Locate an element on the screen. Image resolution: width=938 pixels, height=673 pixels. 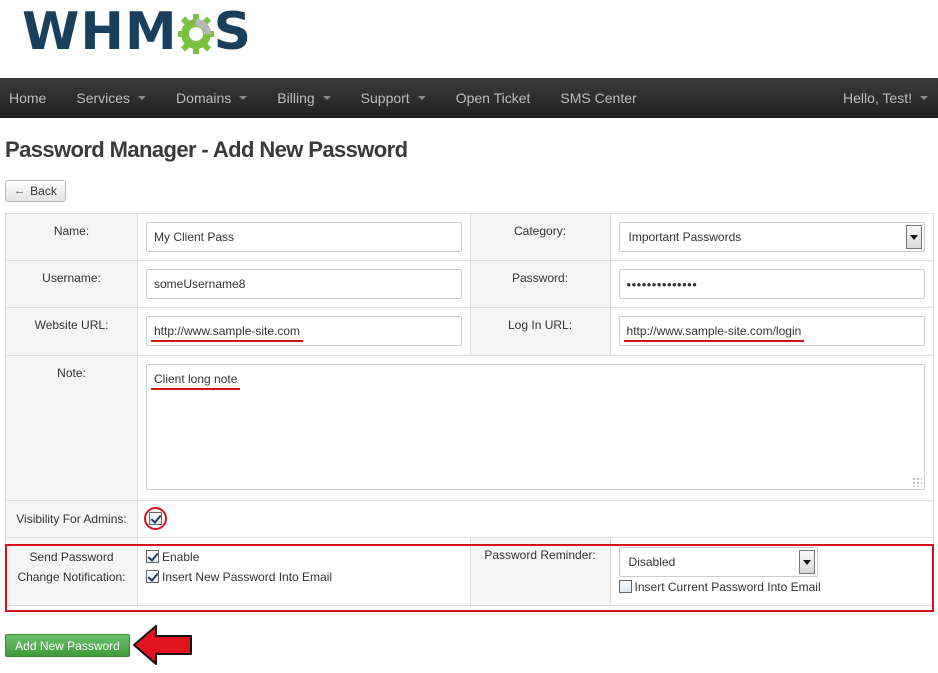
category-value: Important Passwords is located at coordinates (685, 237).